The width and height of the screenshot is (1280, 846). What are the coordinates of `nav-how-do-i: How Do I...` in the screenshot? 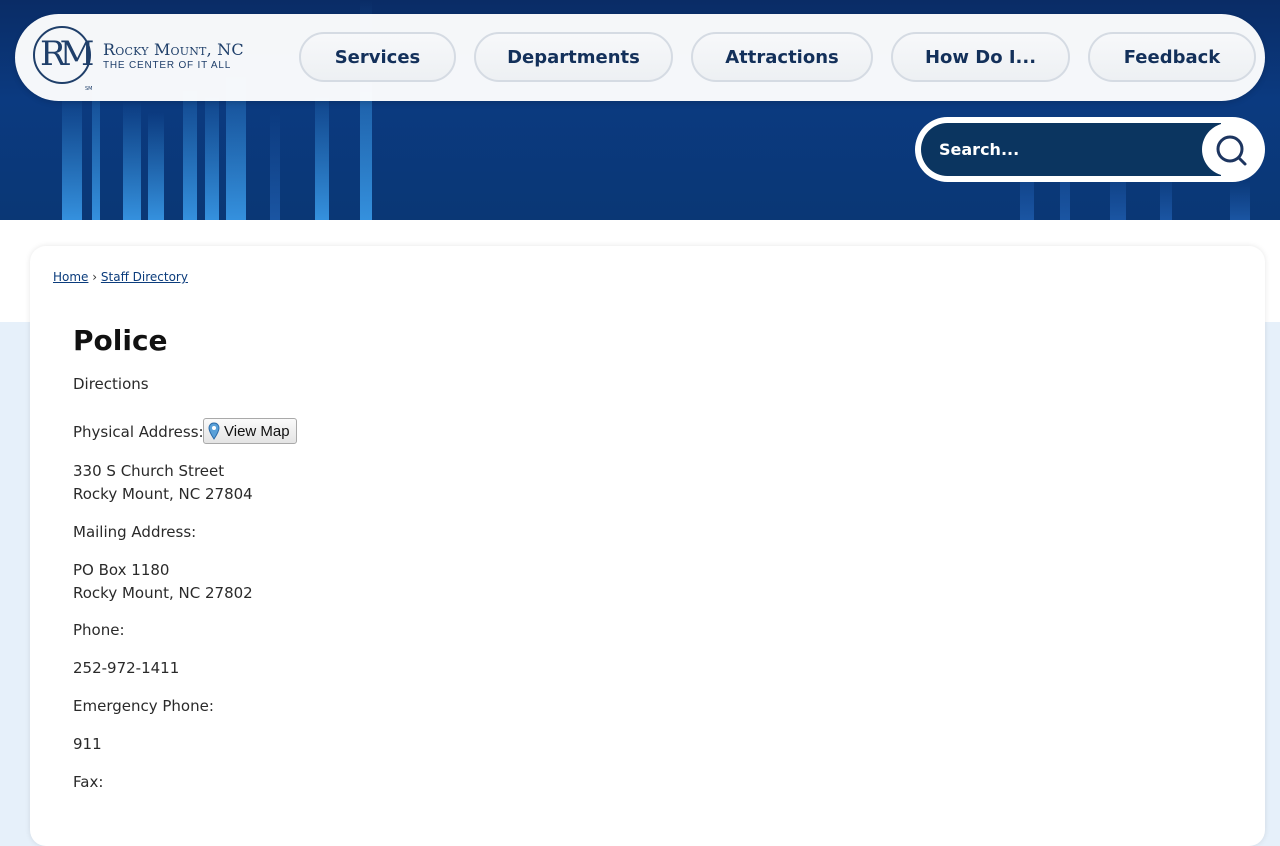 It's located at (980, 57).